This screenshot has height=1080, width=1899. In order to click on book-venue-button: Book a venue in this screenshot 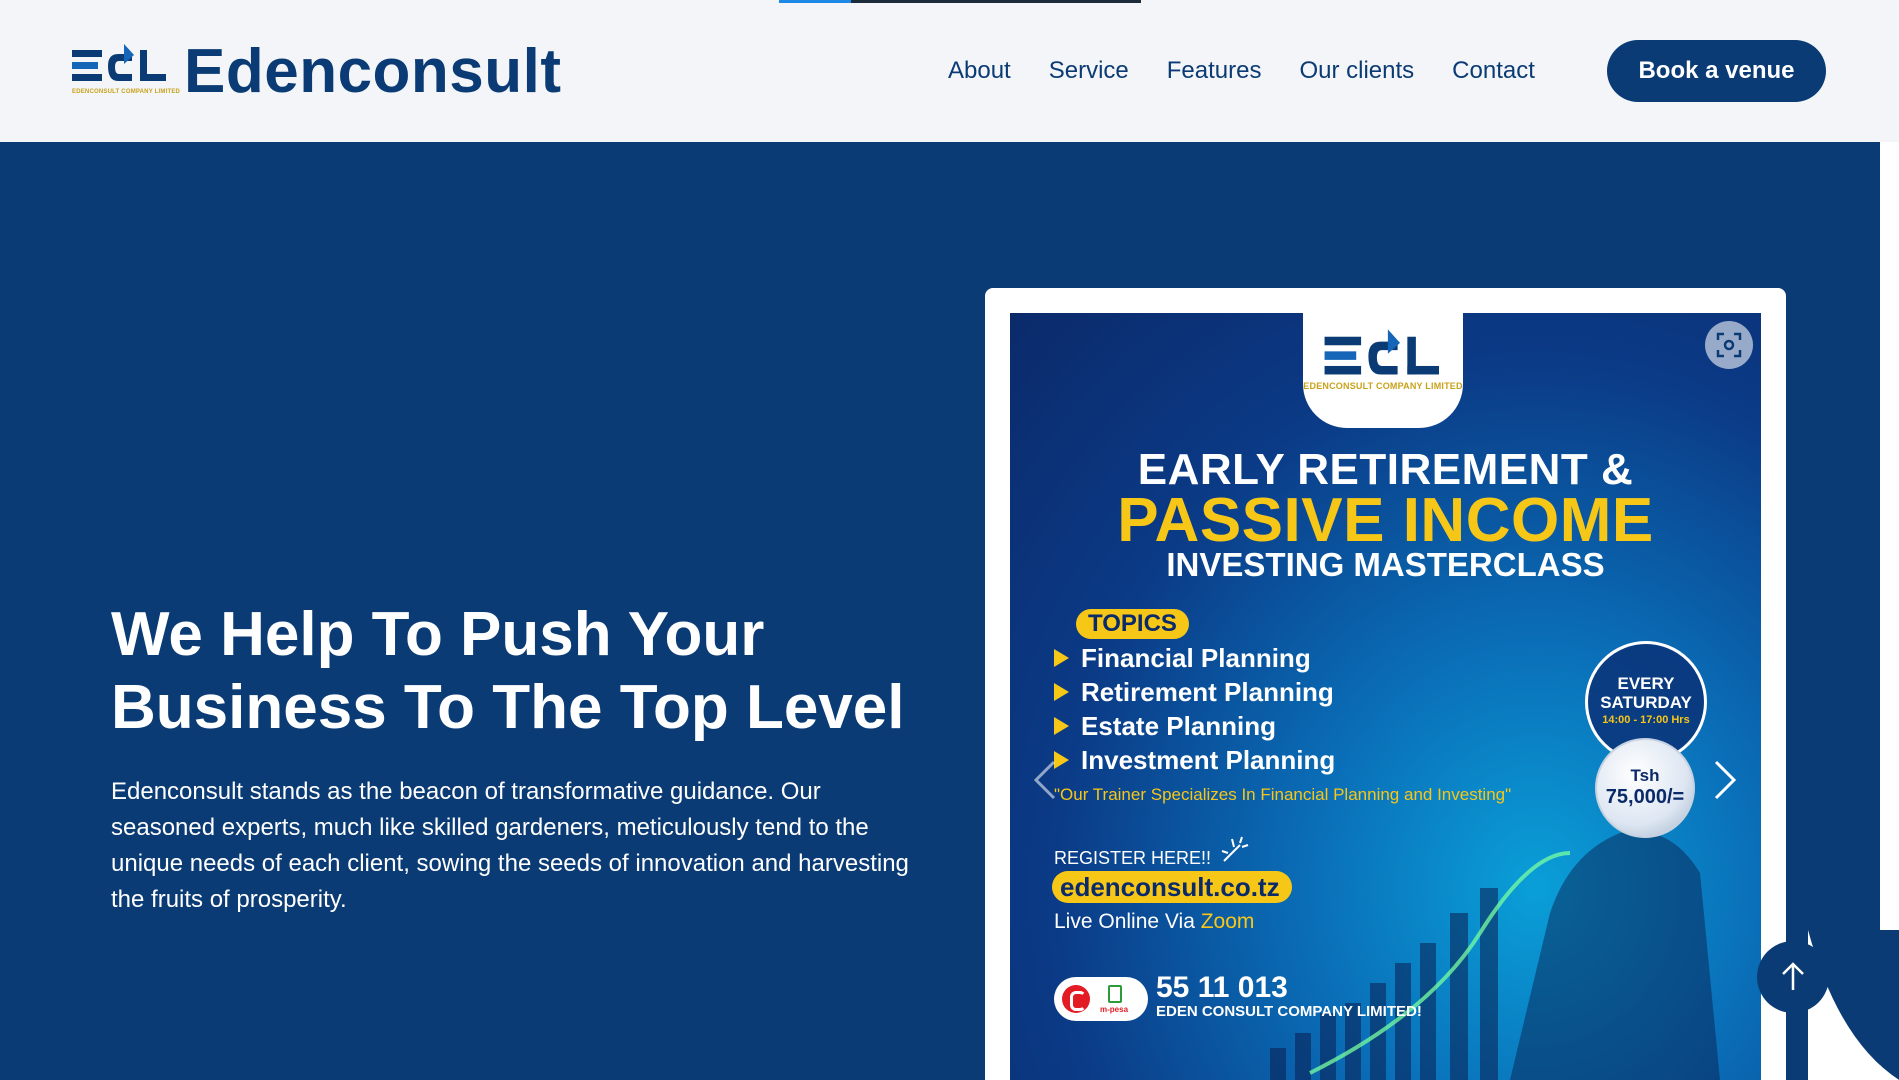, I will do `click(1716, 71)`.